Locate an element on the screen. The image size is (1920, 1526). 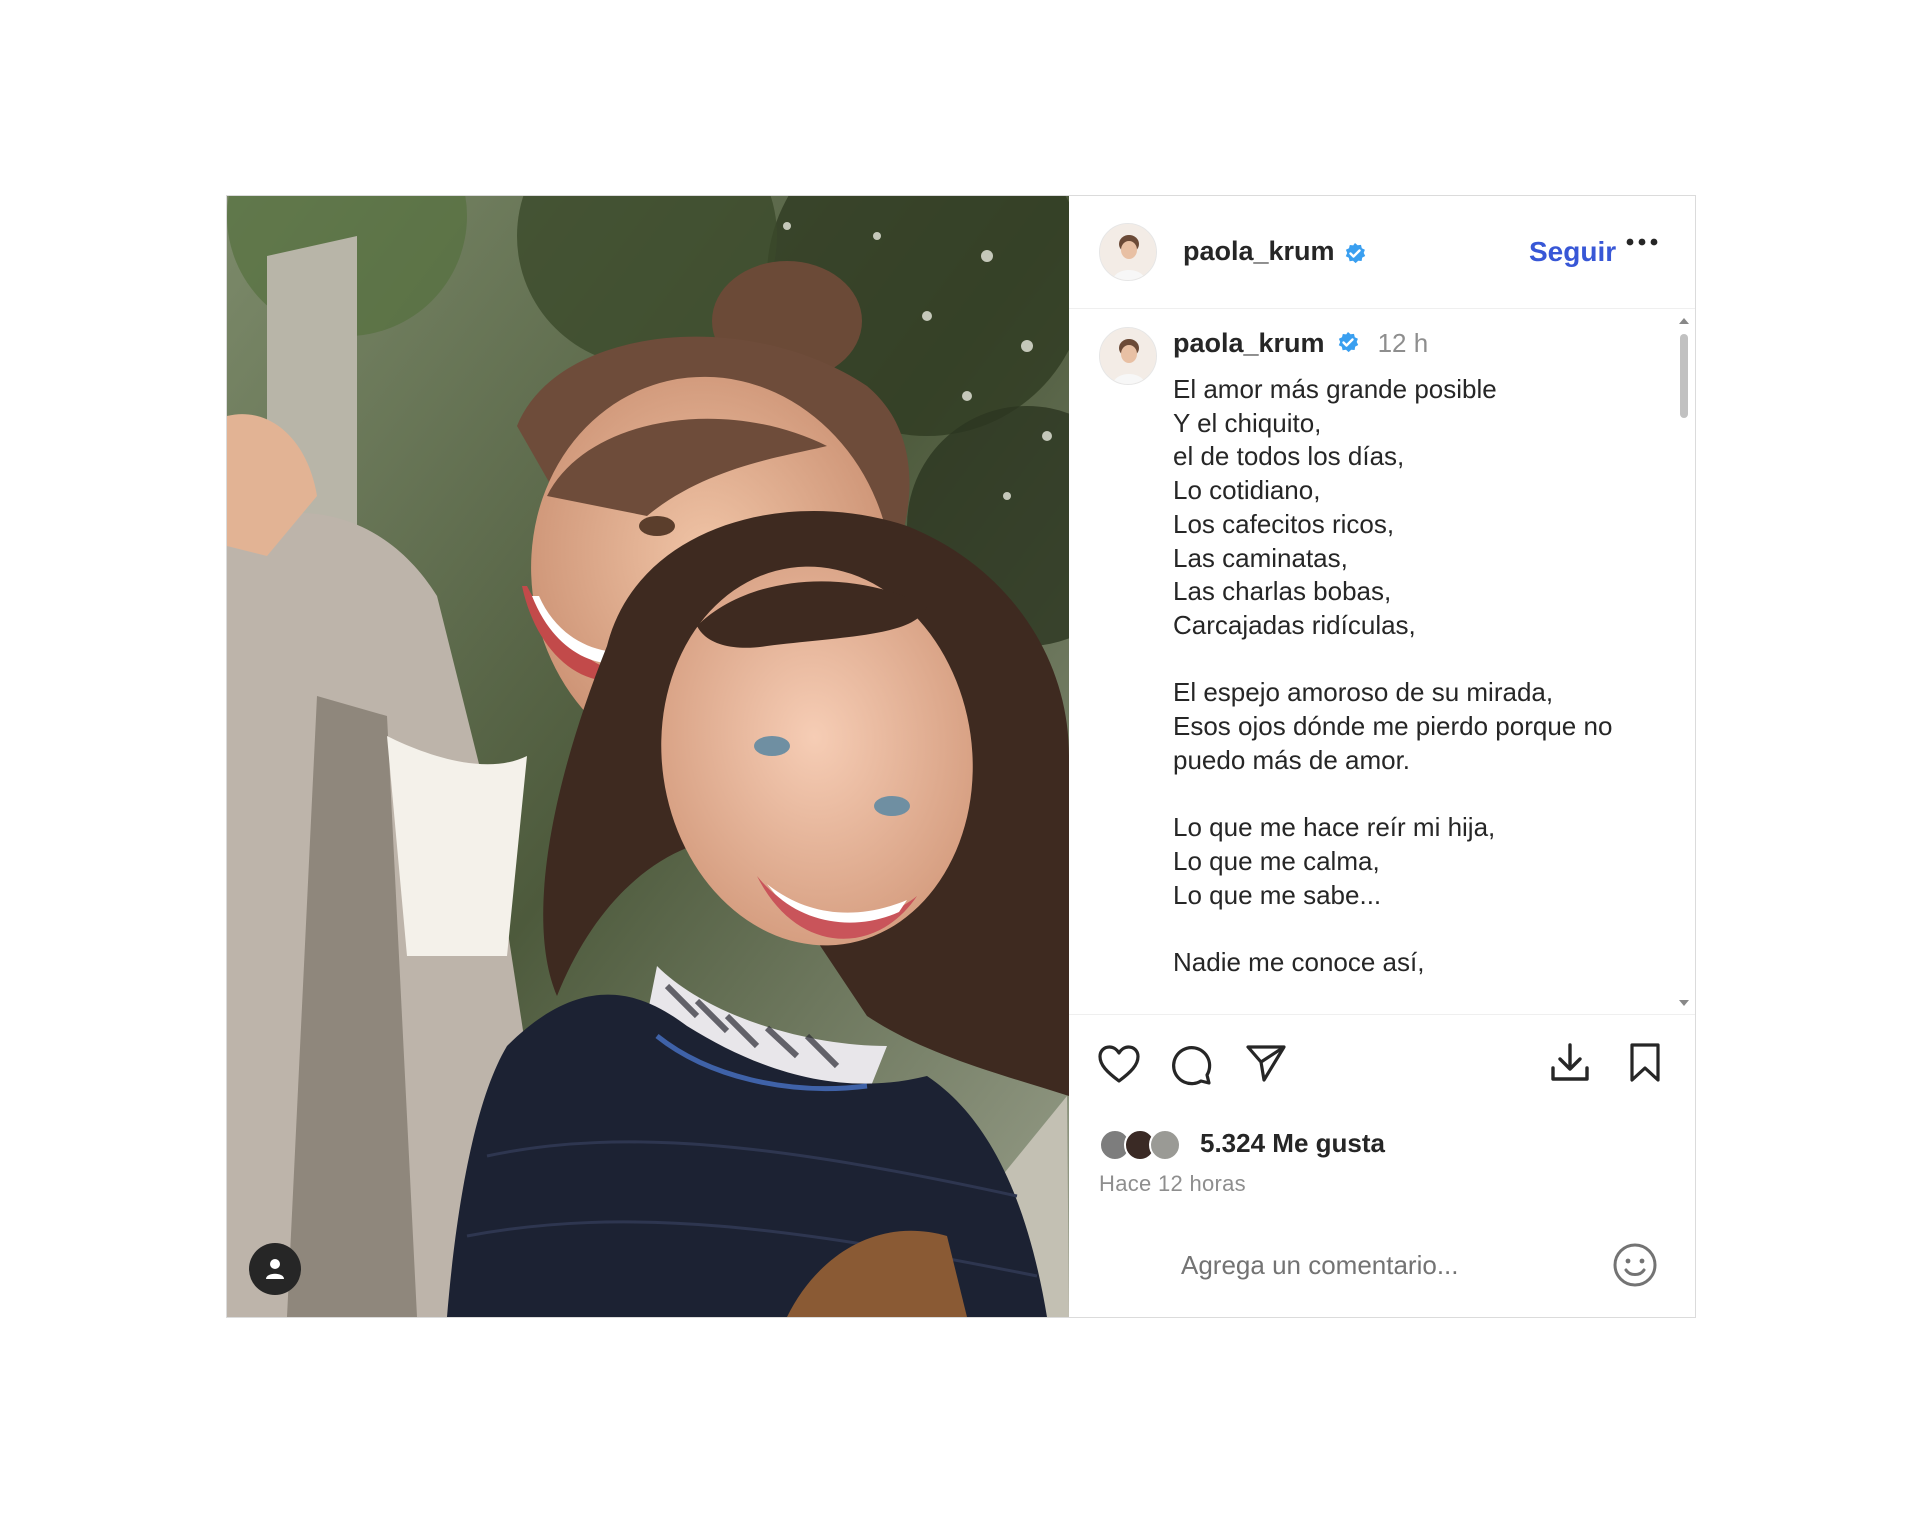
caption-header: paola_krum 12 h is located at coordinates (1300, 343).